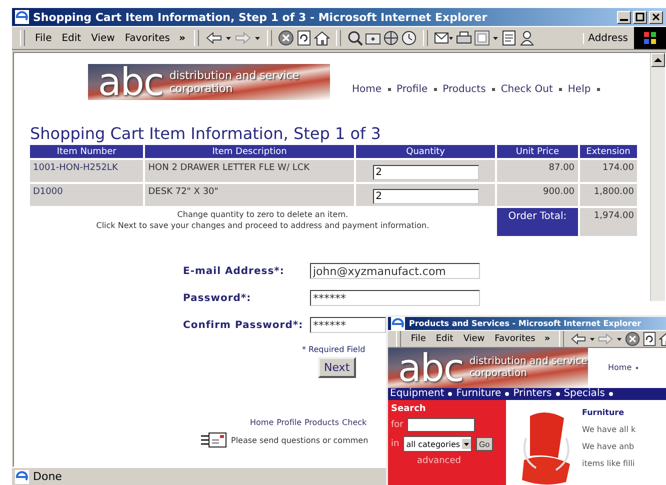 This screenshot has width=666, height=485. Describe the element at coordinates (464, 38) in the screenshot. I see `printer-icon` at that location.